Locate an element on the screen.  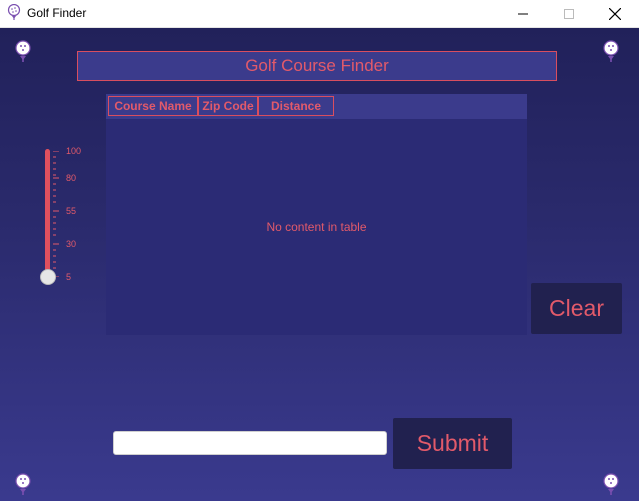
search-input is located at coordinates (250, 443).